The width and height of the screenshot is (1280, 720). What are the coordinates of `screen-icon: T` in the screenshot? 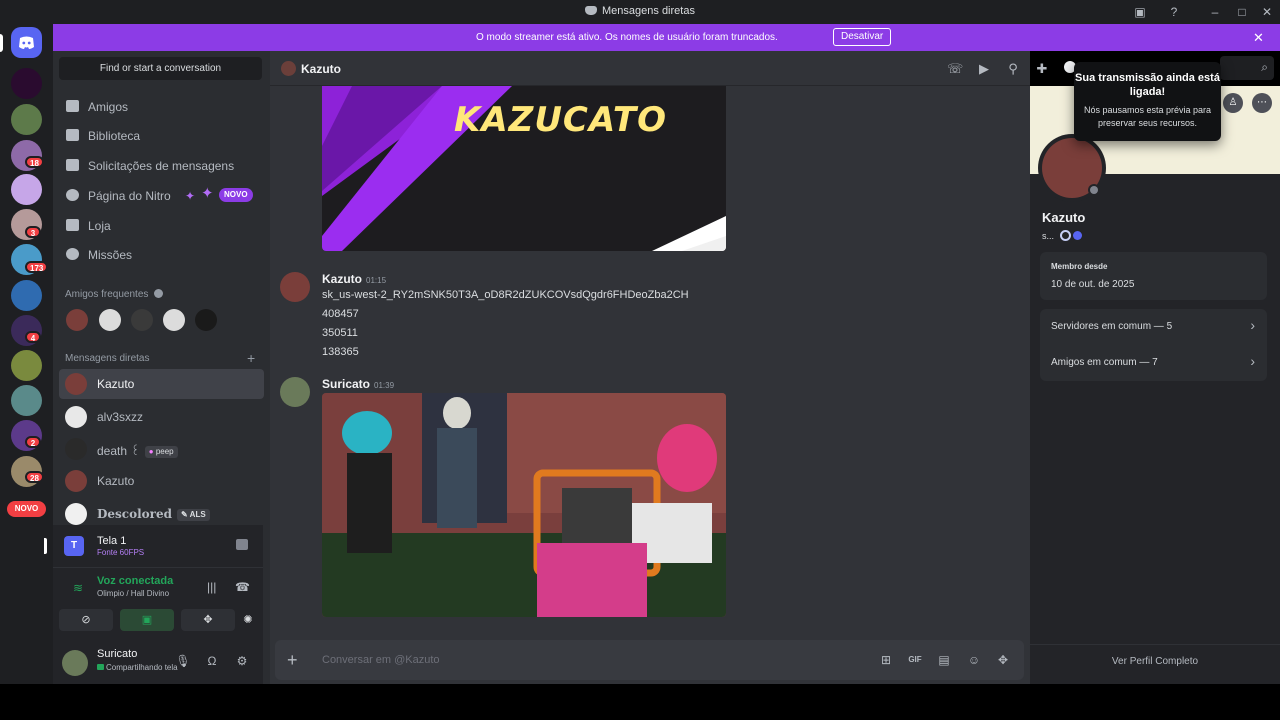 It's located at (74, 546).